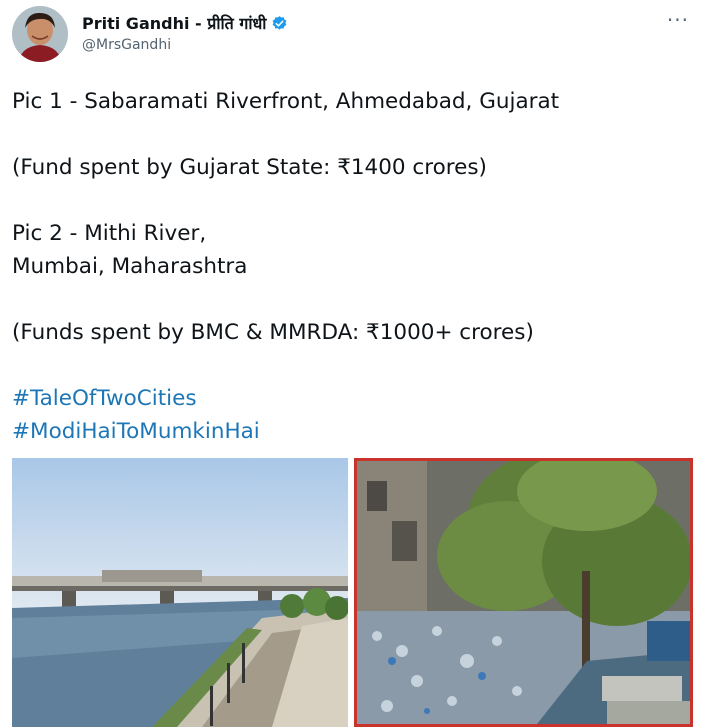 The image size is (705, 727). I want to click on tweet-line: Mumbai, Maharashtra, so click(130, 266).